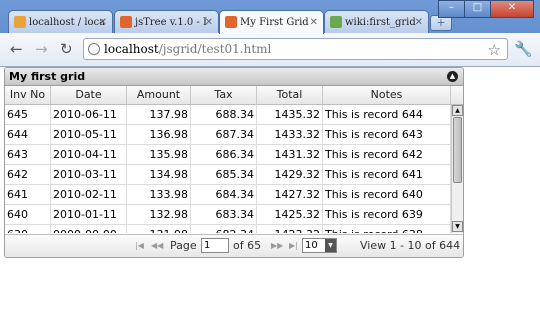 The width and height of the screenshot is (540, 332). What do you see at coordinates (319, 245) in the screenshot?
I see `rows-per-page-select: 10 ▼` at bounding box center [319, 245].